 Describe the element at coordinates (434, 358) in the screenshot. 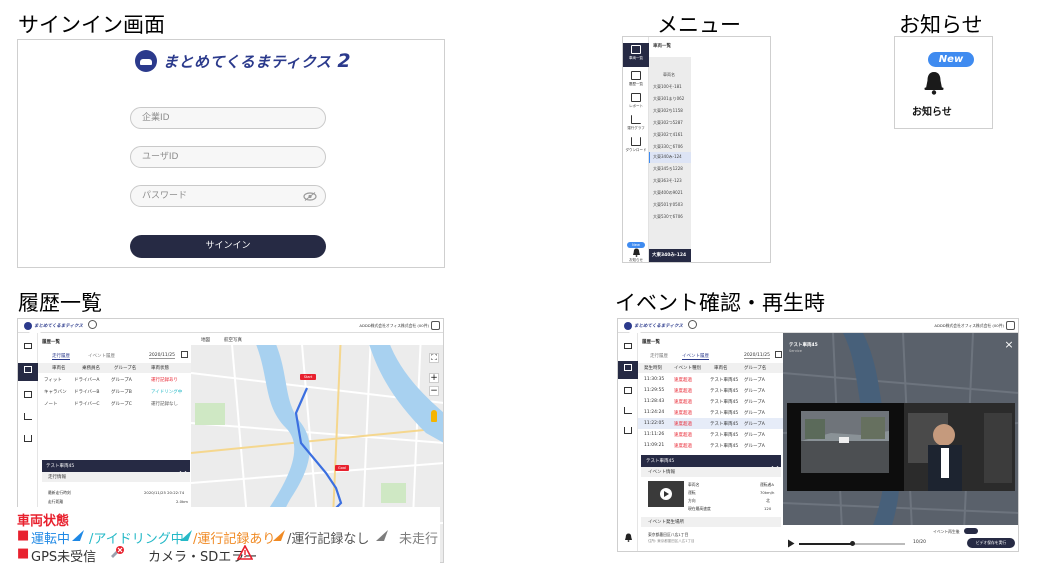

I see `fullscreen-icon: ⛶` at that location.